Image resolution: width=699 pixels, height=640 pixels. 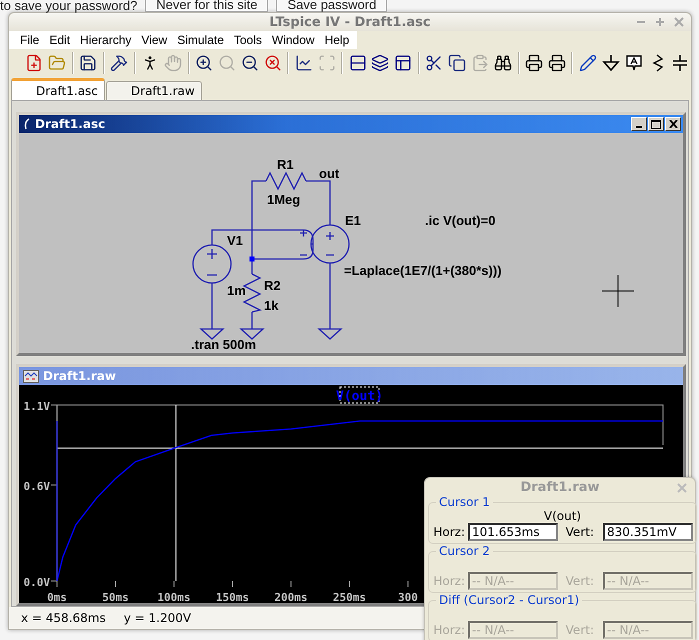 What do you see at coordinates (303, 63) in the screenshot?
I see `line-chart-icon` at bounding box center [303, 63].